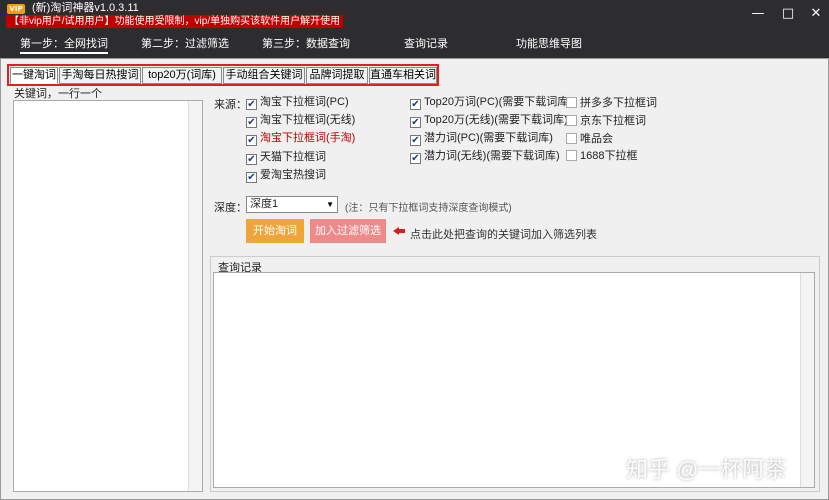 The width and height of the screenshot is (829, 500). Describe the element at coordinates (292, 204) in the screenshot. I see `depth-select: 深度1 ▼` at that location.